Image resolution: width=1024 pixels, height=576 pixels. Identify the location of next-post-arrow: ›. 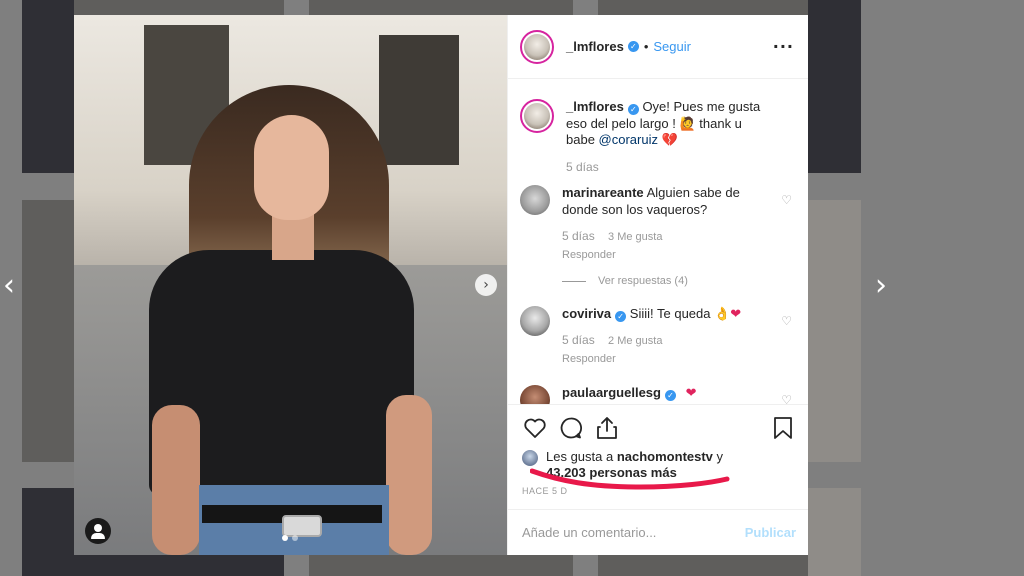
(881, 286).